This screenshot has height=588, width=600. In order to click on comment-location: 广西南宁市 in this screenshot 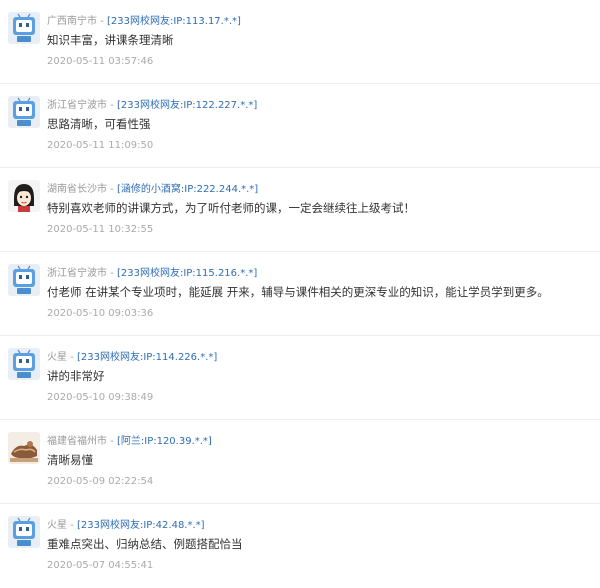, I will do `click(72, 21)`.